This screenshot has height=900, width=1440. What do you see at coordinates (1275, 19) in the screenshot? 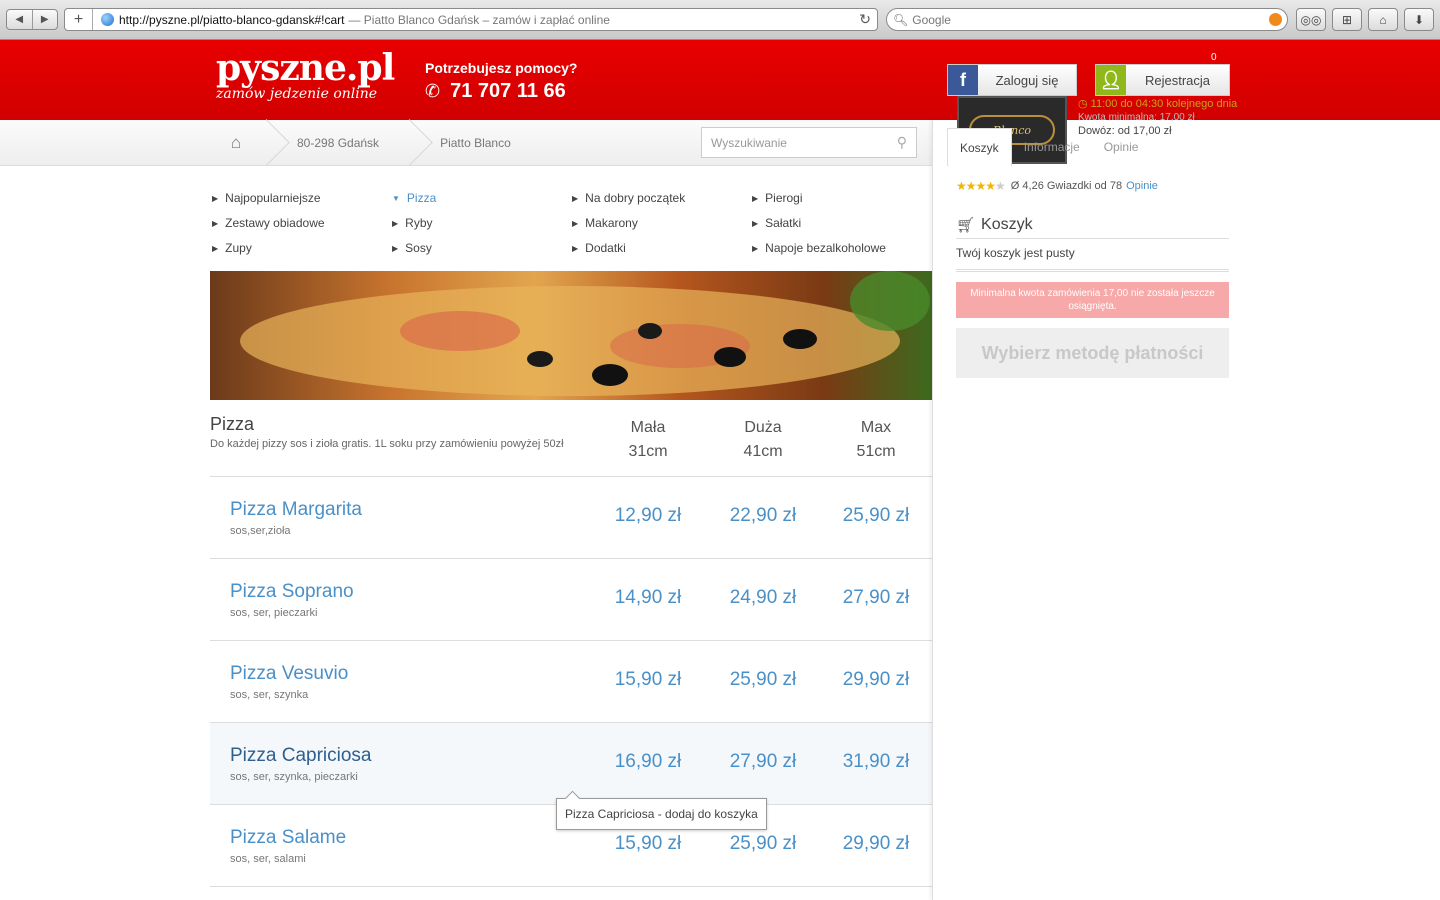
I see `snapback-icon` at bounding box center [1275, 19].